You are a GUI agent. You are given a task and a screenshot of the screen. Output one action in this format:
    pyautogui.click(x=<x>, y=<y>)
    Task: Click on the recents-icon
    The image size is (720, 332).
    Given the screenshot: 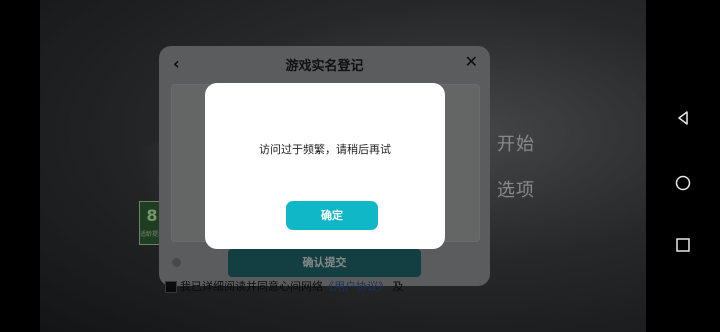 What is the action you would take?
    pyautogui.click(x=683, y=245)
    